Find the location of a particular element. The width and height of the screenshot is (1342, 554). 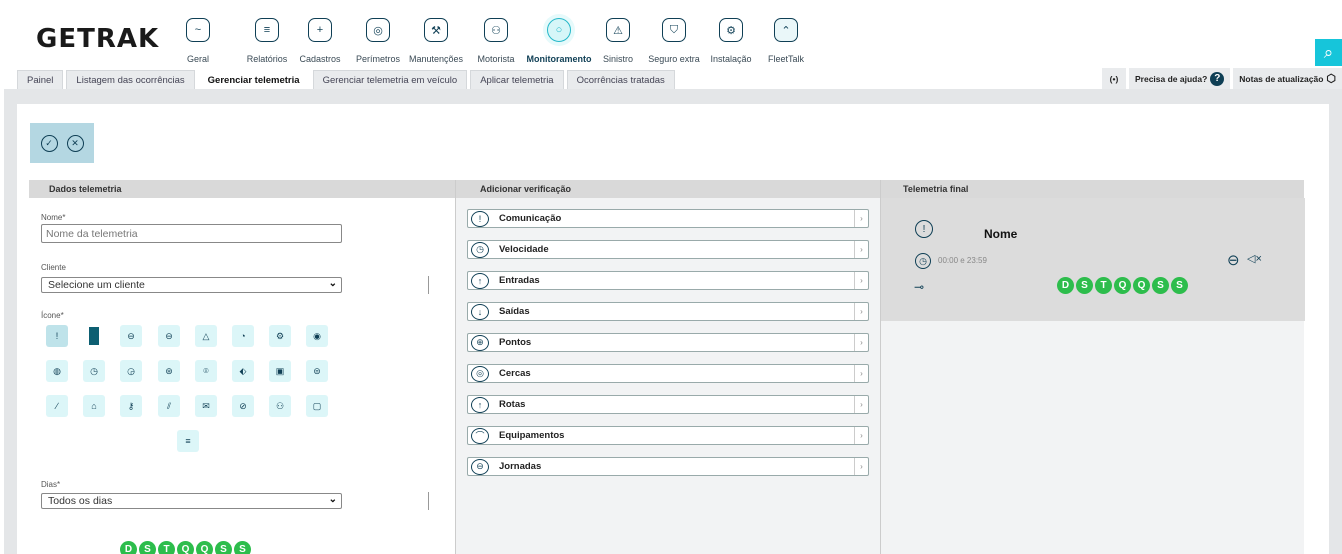

module-sinistro: ⚠ Sinistro is located at coordinates (618, 41).